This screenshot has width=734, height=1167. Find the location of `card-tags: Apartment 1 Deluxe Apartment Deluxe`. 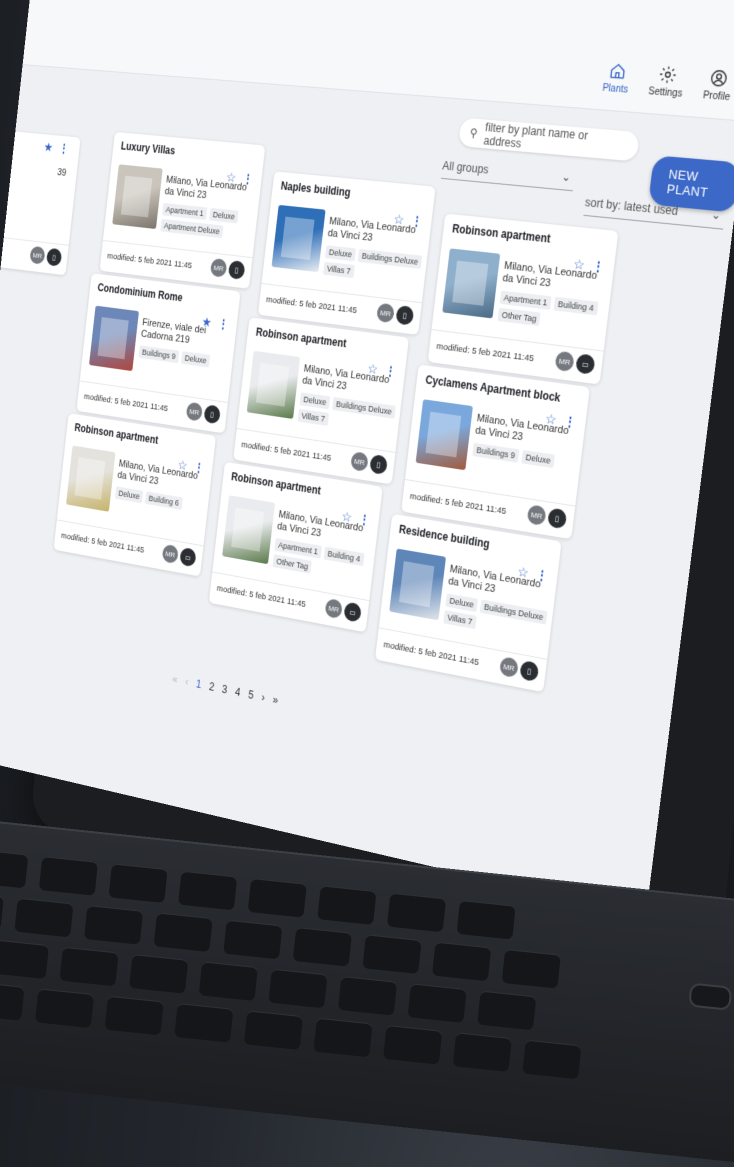

card-tags: Apartment 1 Deluxe Apartment Deluxe is located at coordinates (207, 222).